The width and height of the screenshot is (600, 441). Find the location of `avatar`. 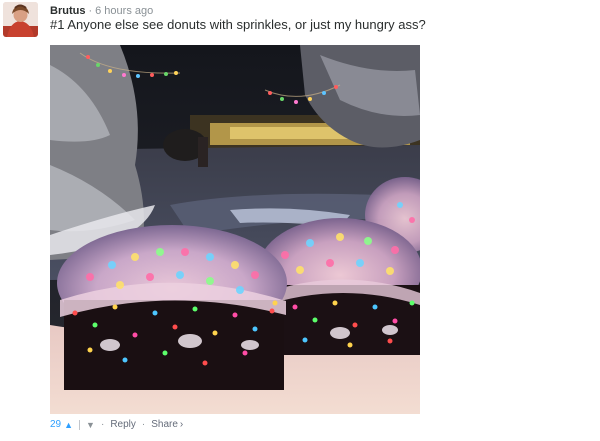

avatar is located at coordinates (20, 19).